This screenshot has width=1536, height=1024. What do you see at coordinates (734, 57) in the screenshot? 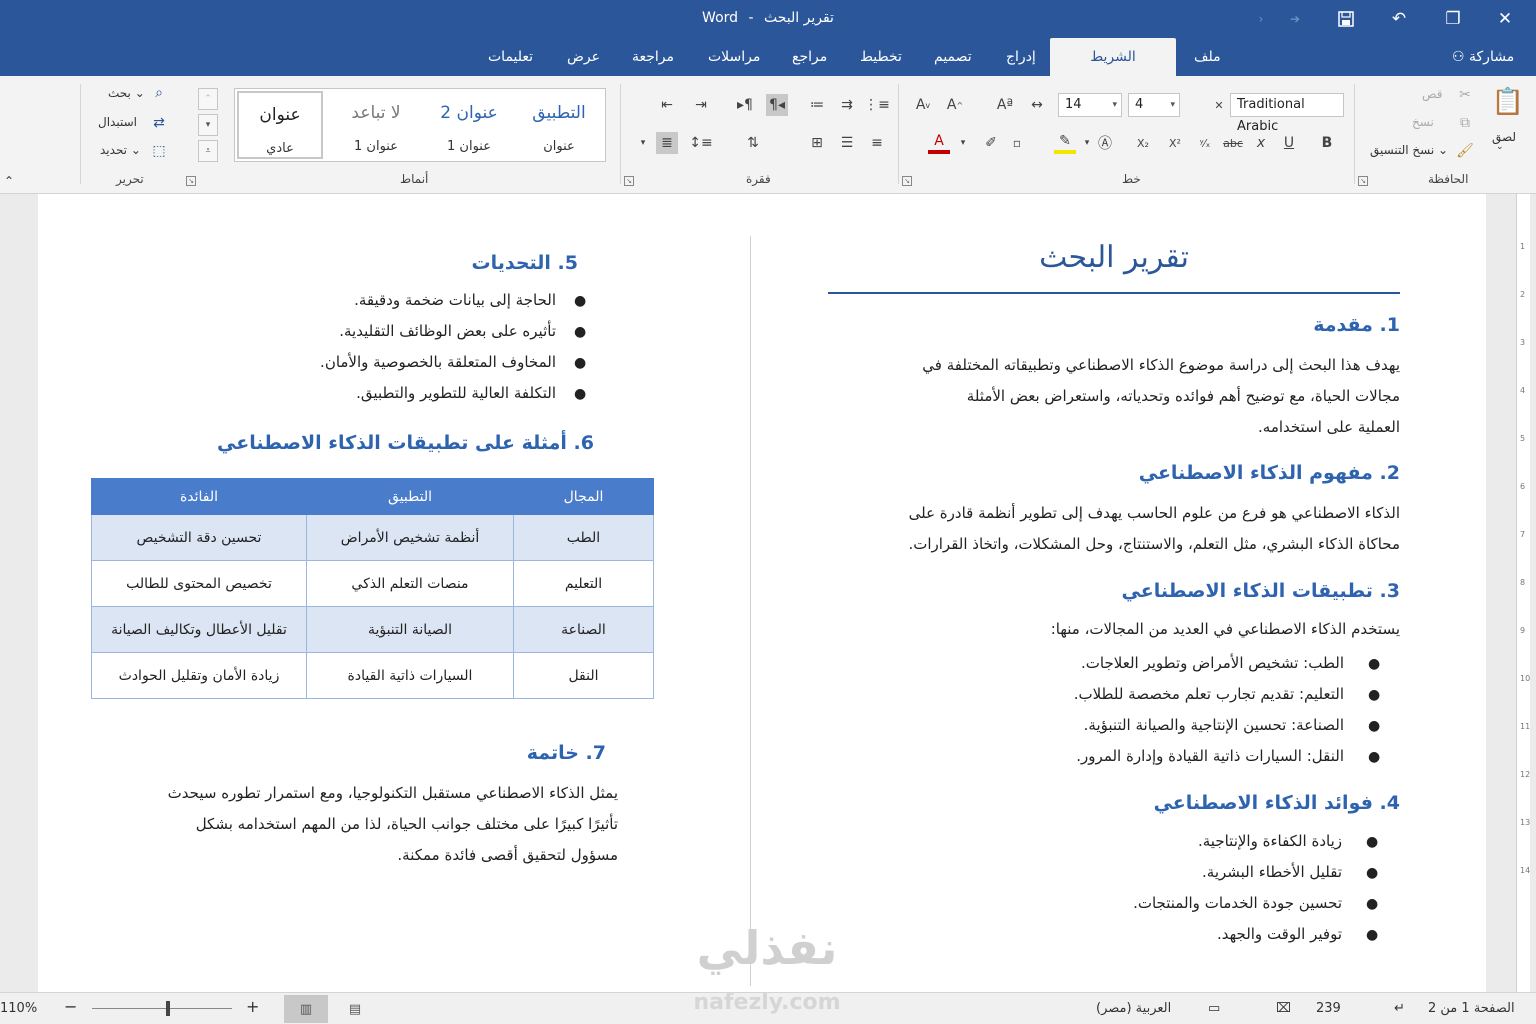
I see `tab-mailings: مراسلات` at bounding box center [734, 57].